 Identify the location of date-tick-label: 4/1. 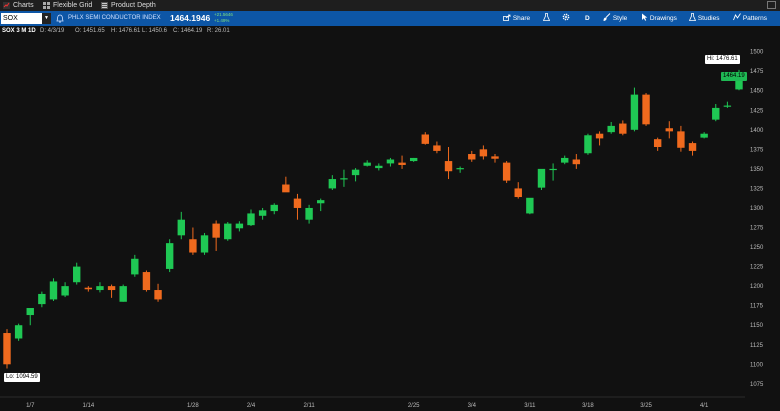
(704, 406).